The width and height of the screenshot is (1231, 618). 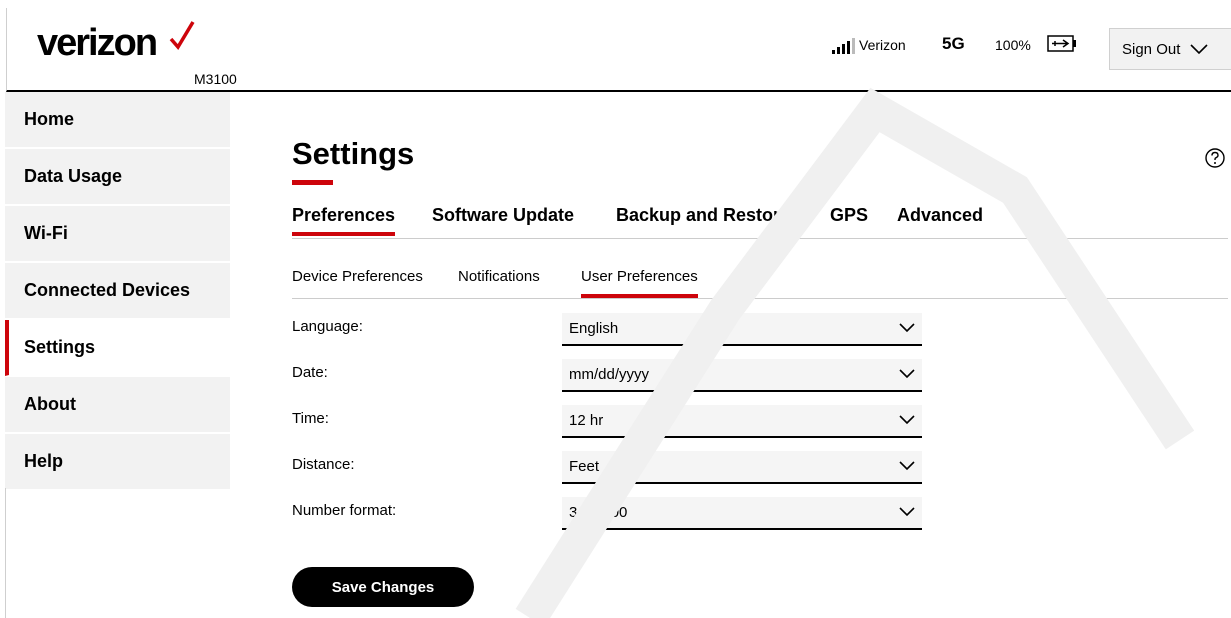 I want to click on subtab-user-preferences: User Preferences, so click(x=639, y=283).